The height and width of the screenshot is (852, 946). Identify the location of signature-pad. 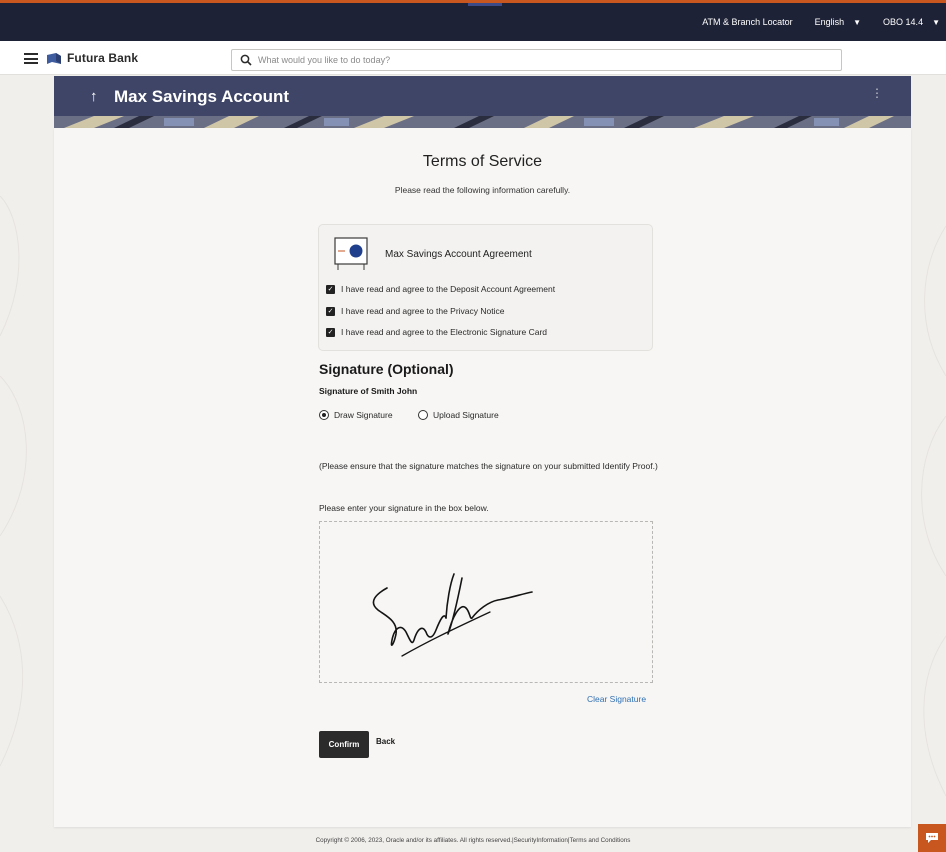
(486, 602).